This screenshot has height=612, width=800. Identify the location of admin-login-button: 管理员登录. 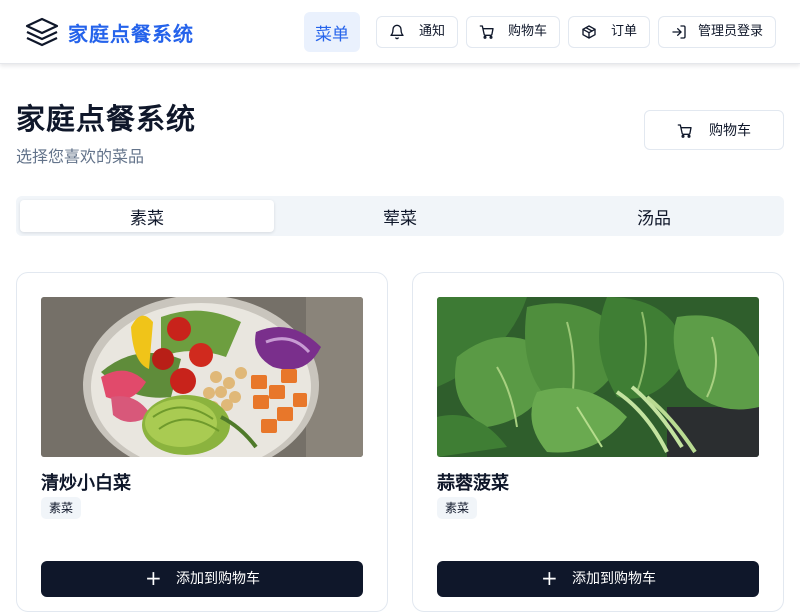
(717, 32).